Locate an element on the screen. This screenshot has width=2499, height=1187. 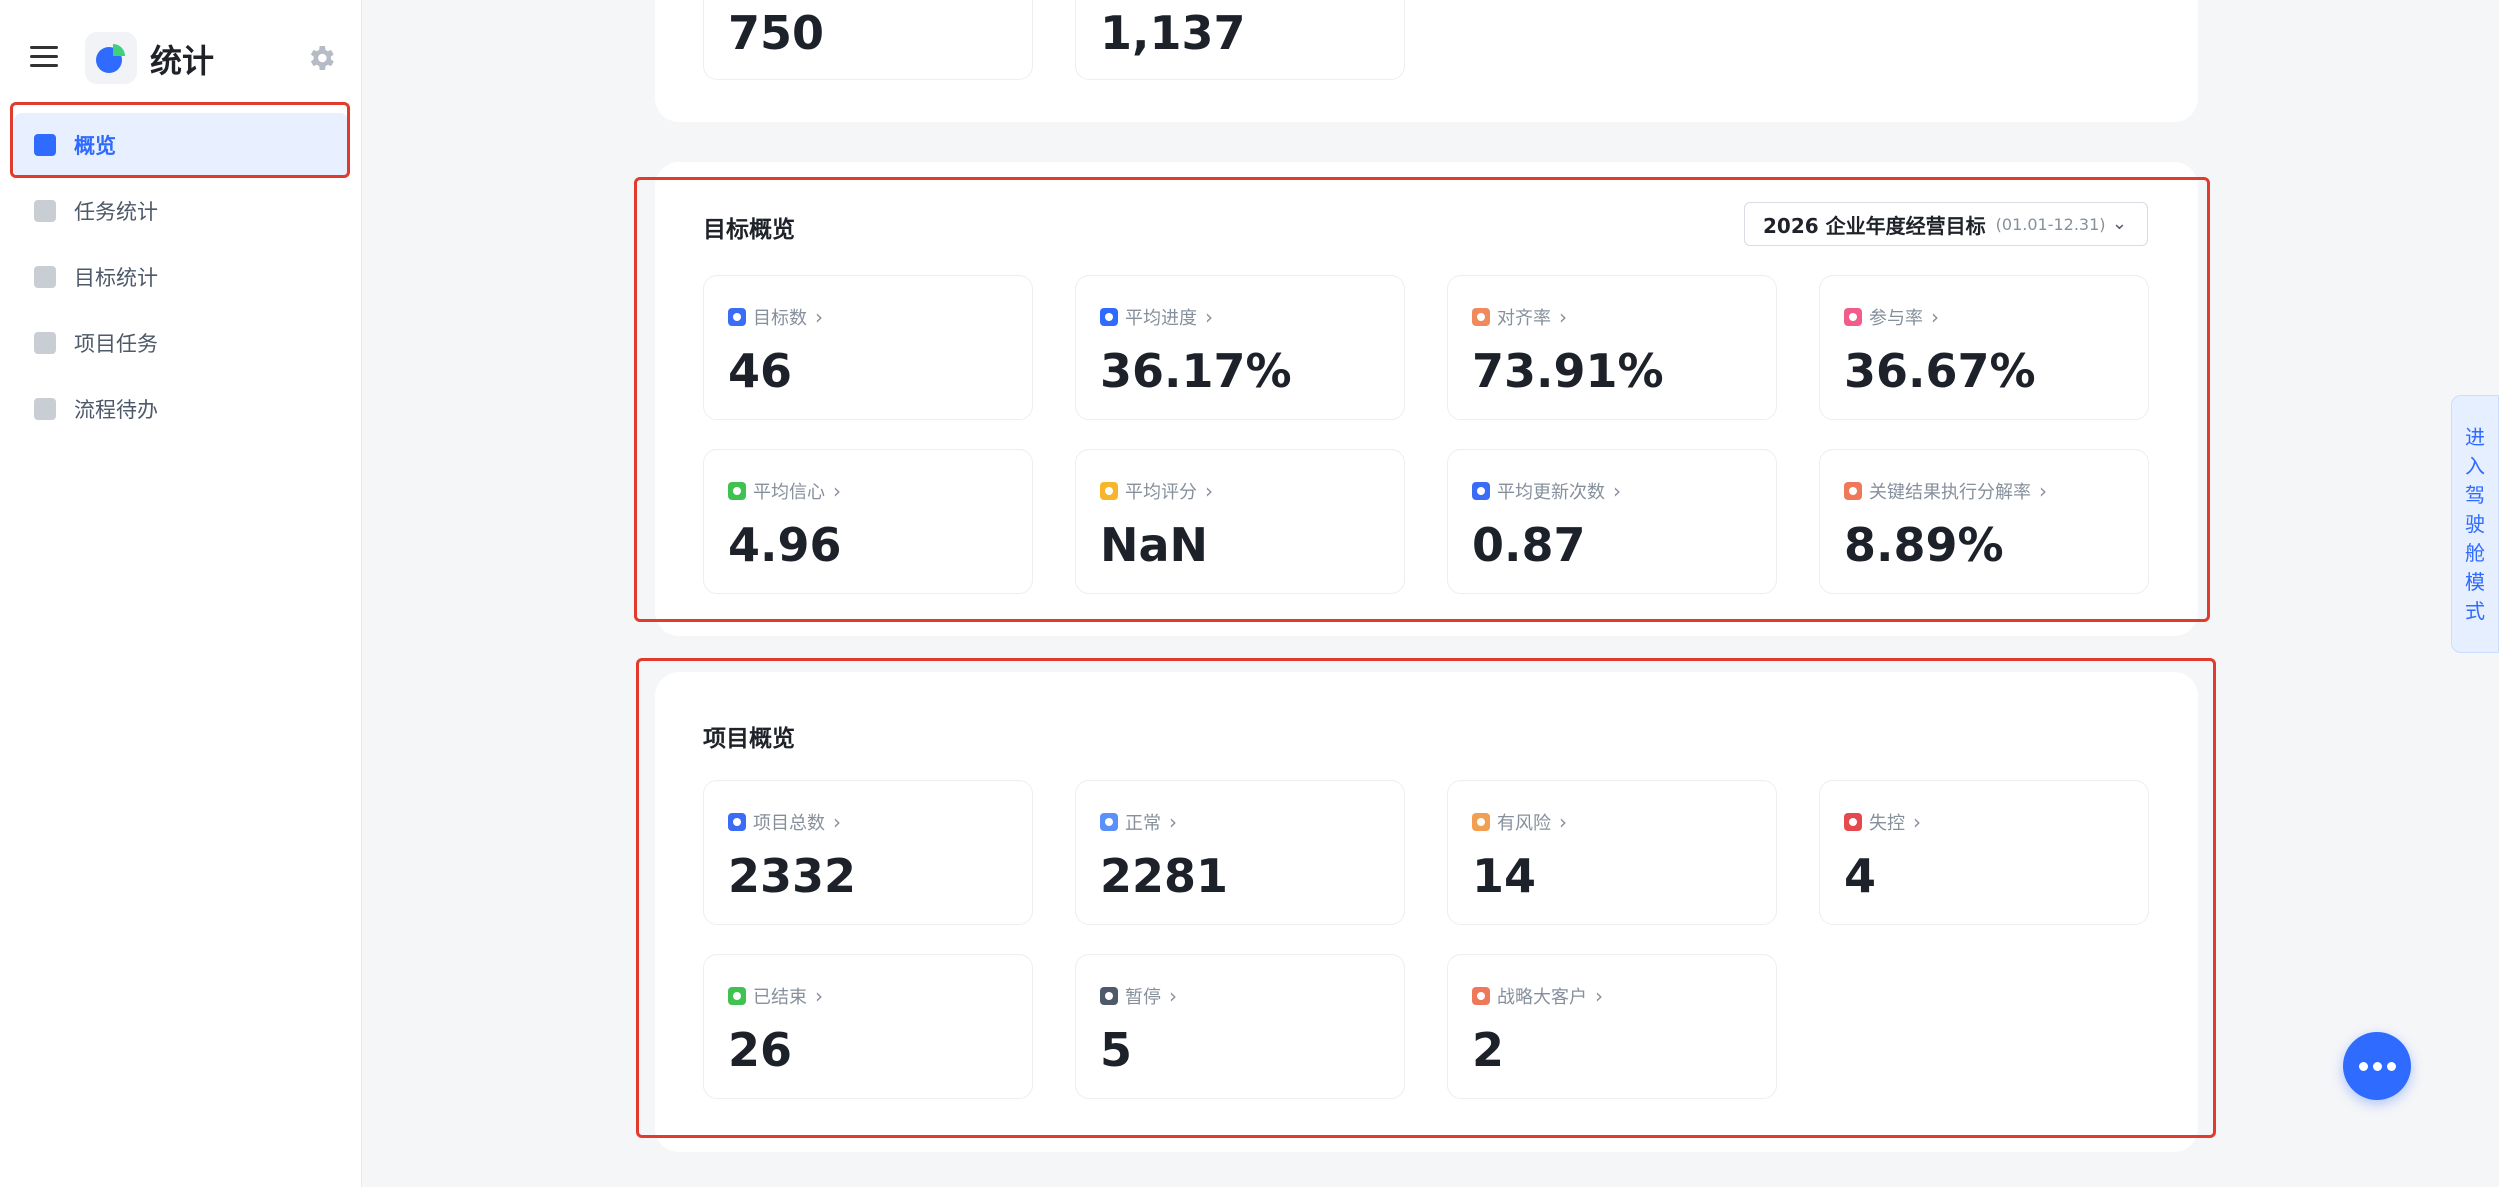
stat-label-row: 有风险 › is located at coordinates (1519, 822).